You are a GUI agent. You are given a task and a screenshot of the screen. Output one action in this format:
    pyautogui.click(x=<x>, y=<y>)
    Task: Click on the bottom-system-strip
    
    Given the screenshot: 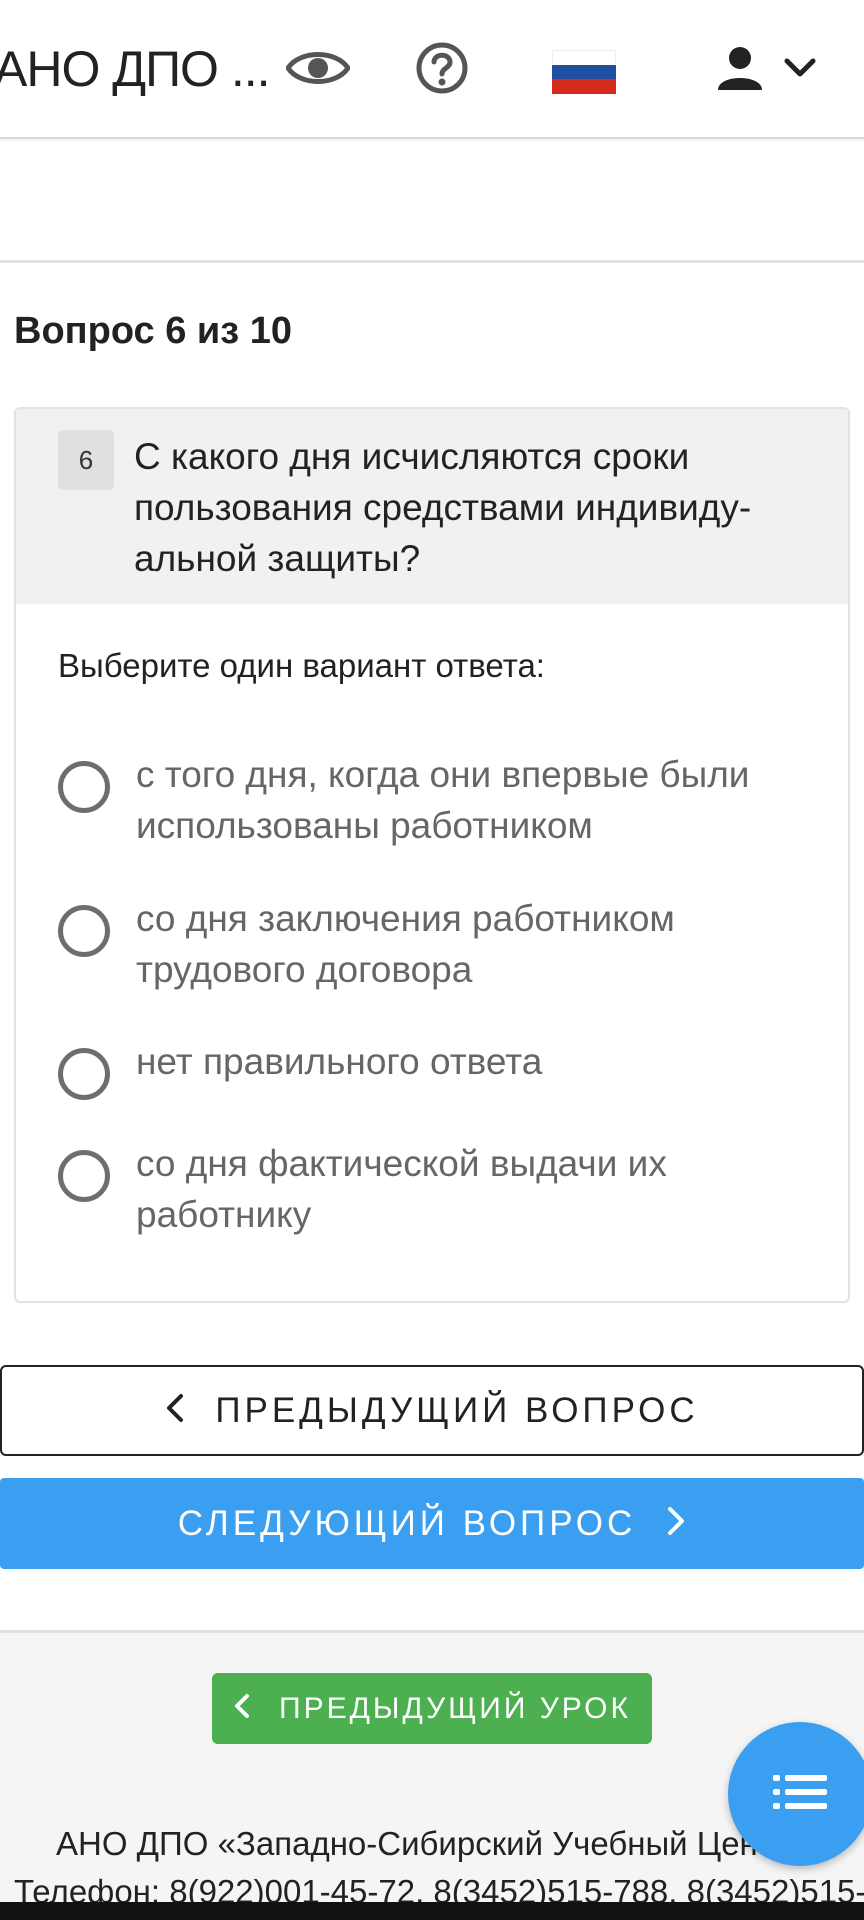 What is the action you would take?
    pyautogui.click(x=432, y=1911)
    